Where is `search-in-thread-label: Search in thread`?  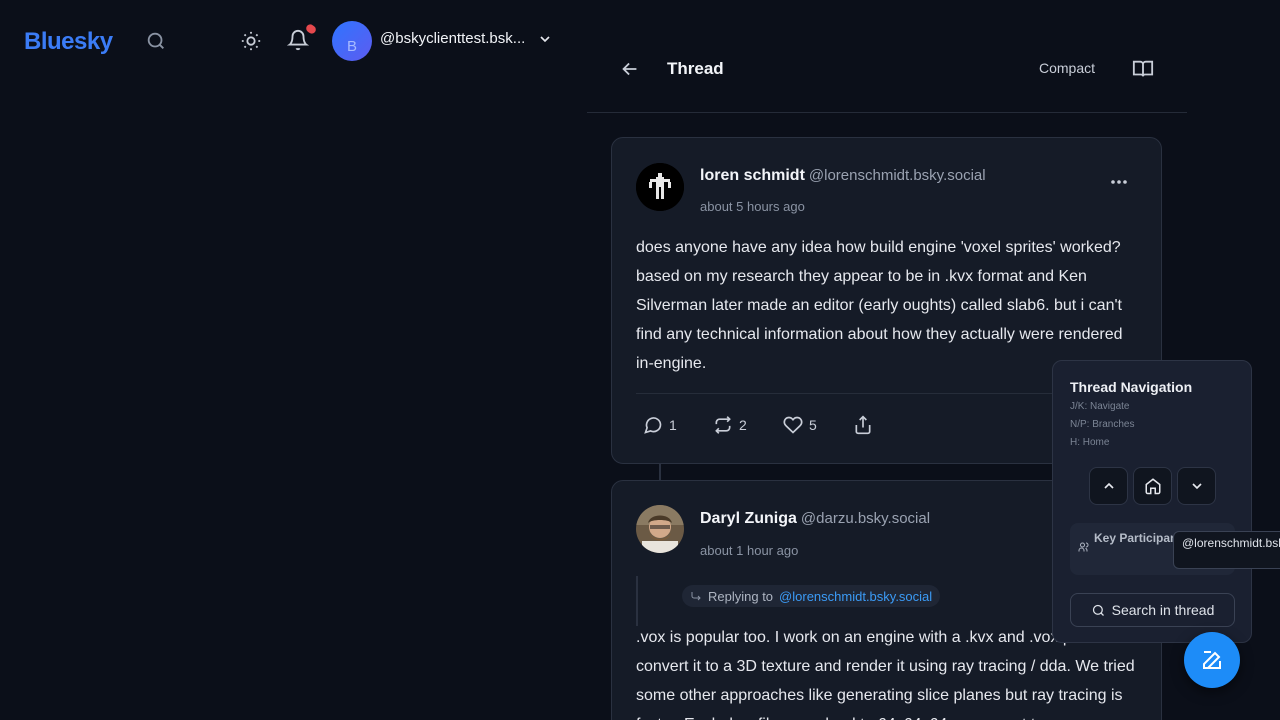 search-in-thread-label: Search in thread is located at coordinates (1163, 610).